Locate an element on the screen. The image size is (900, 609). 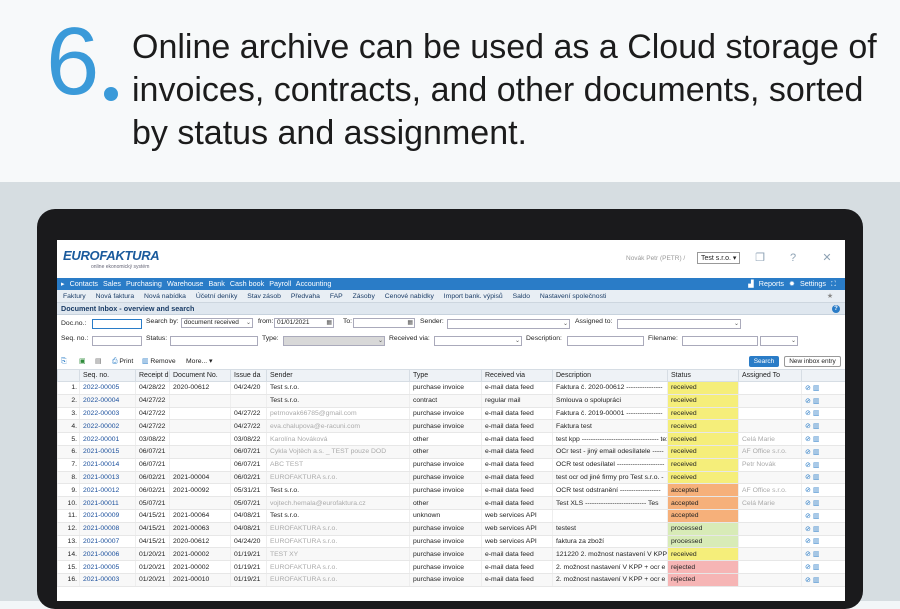
description-input is located at coordinates (605, 341).